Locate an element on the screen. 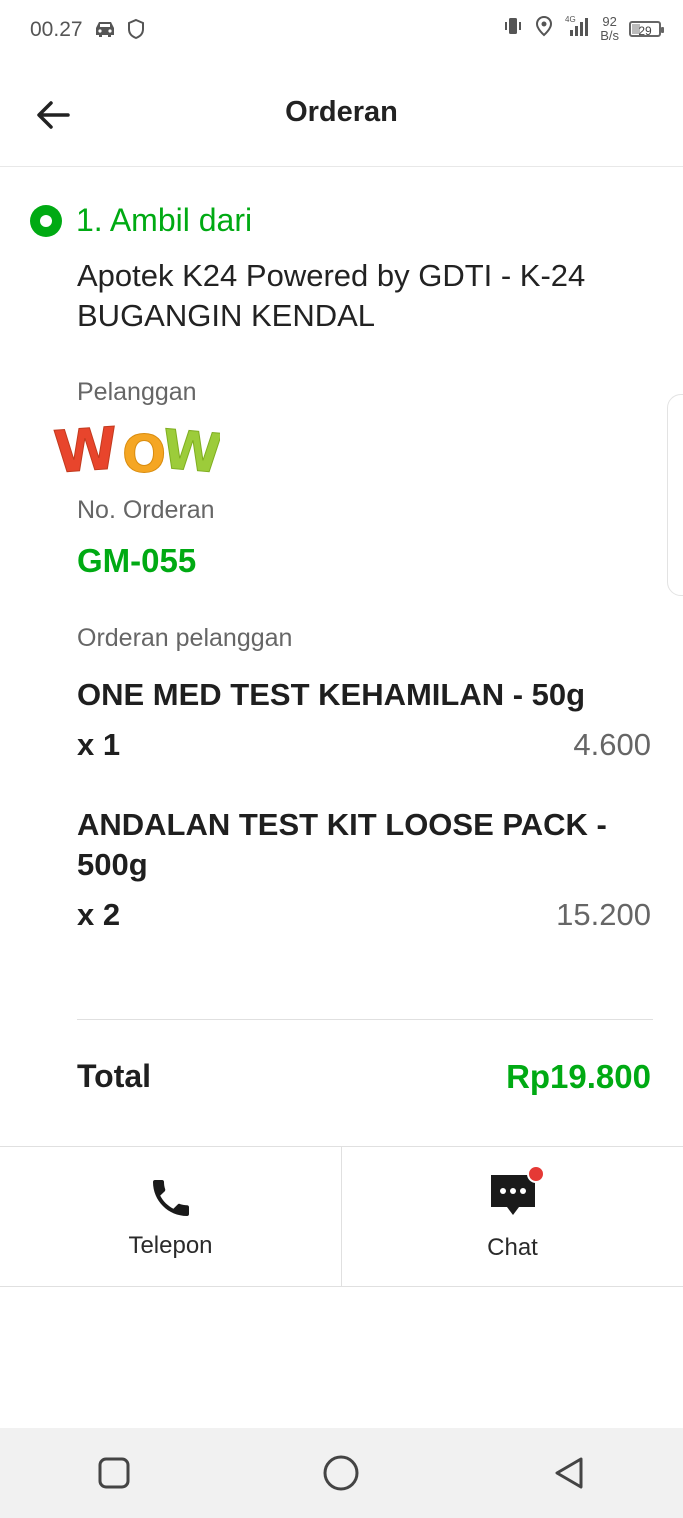 The width and height of the screenshot is (683, 1518). total-label: Total is located at coordinates (114, 1076).